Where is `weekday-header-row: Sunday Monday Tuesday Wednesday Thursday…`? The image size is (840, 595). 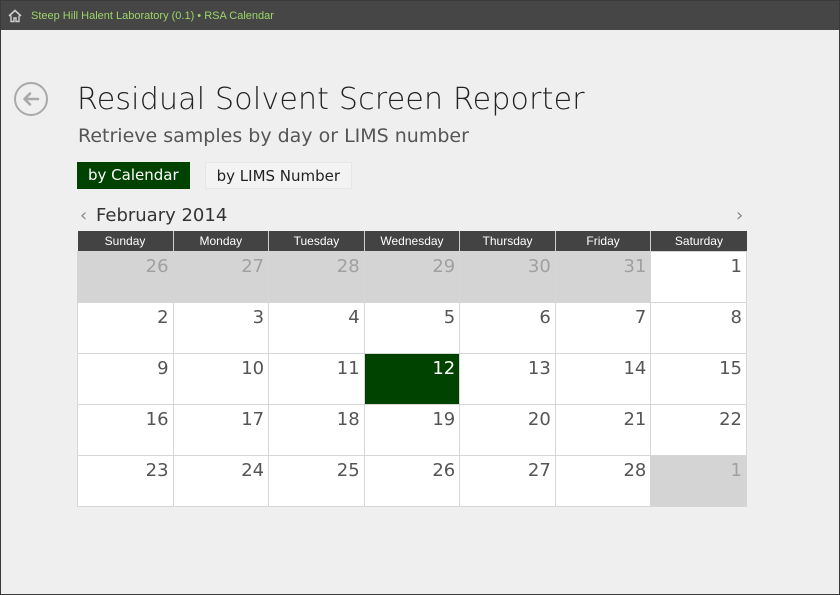
weekday-header-row: Sunday Monday Tuesday Wednesday Thursday… is located at coordinates (412, 241).